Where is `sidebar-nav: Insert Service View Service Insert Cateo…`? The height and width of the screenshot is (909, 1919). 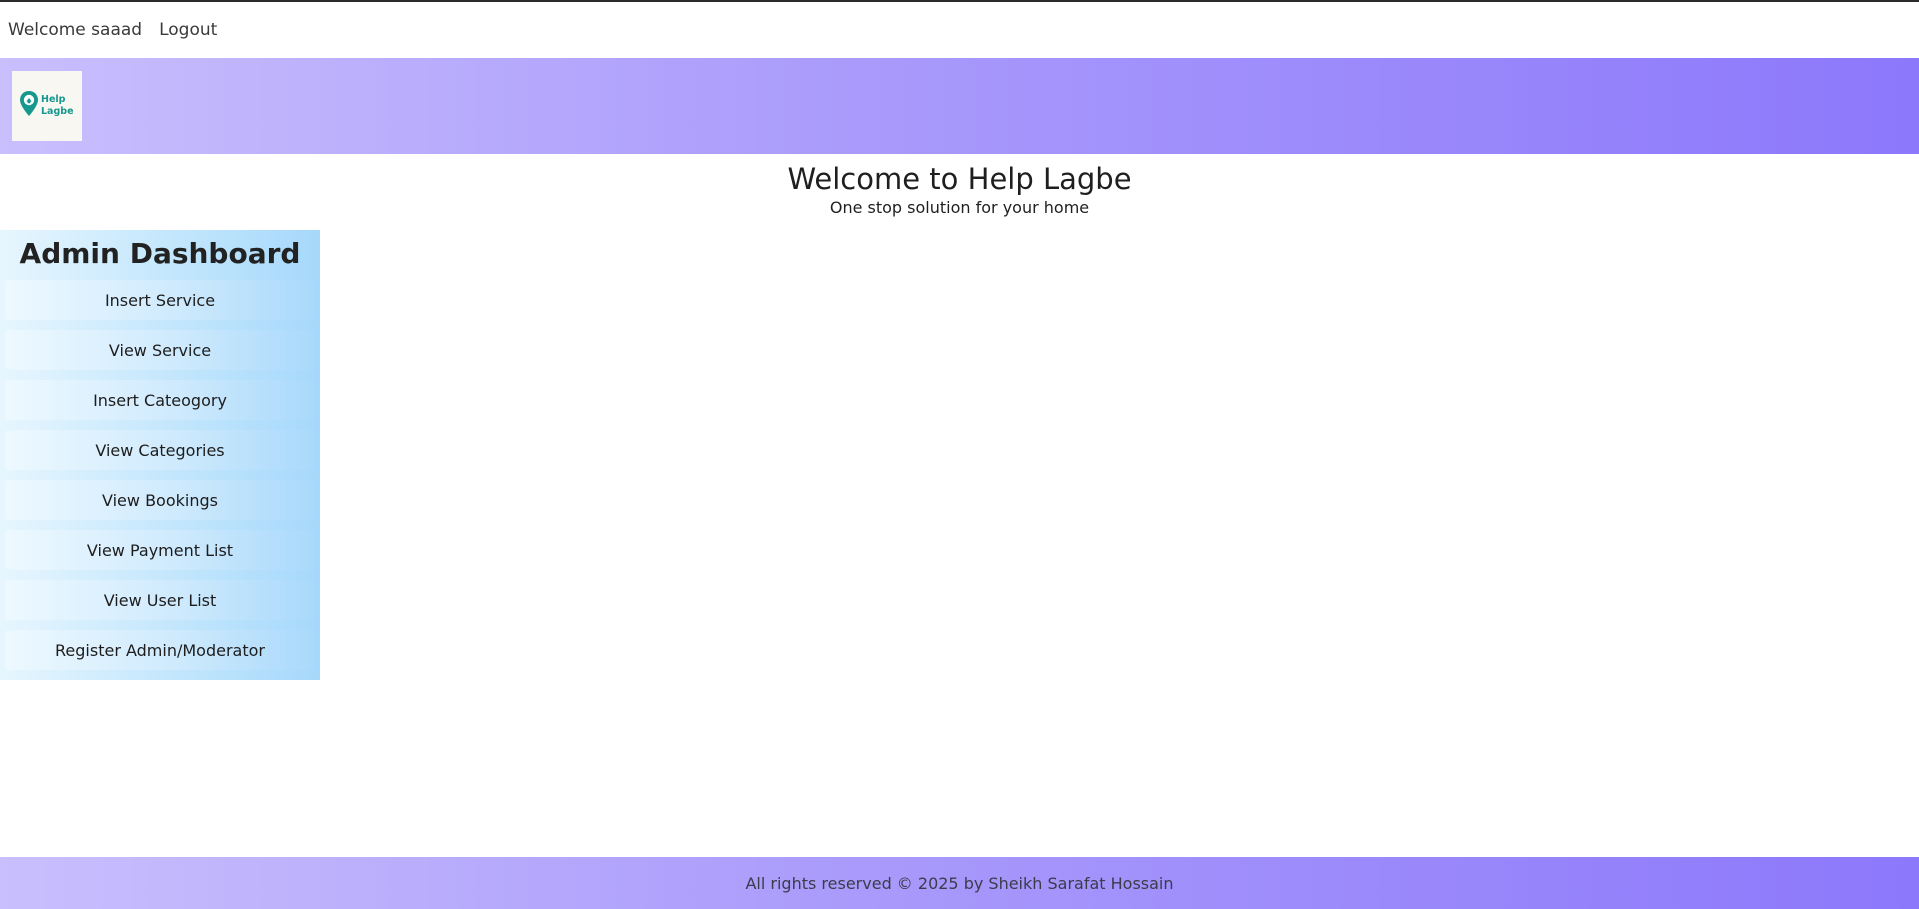 sidebar-nav: Insert Service View Service Insert Cateo… is located at coordinates (160, 479).